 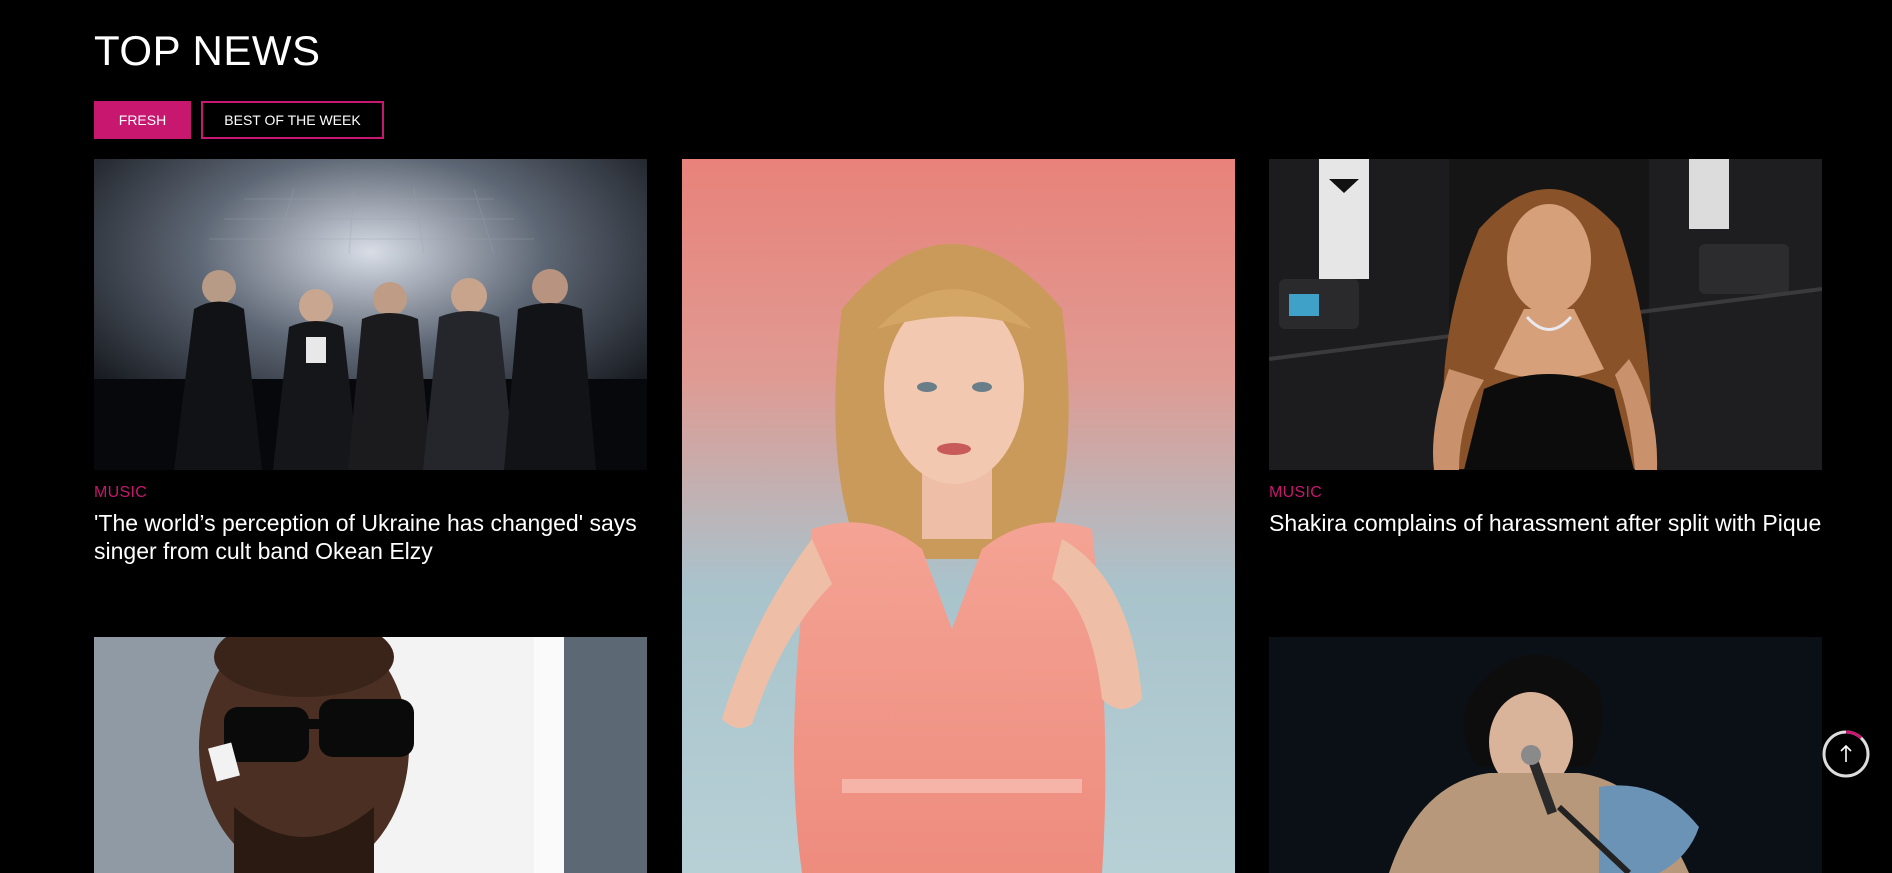 I want to click on article-image-singer-guitar, so click(x=1545, y=755).